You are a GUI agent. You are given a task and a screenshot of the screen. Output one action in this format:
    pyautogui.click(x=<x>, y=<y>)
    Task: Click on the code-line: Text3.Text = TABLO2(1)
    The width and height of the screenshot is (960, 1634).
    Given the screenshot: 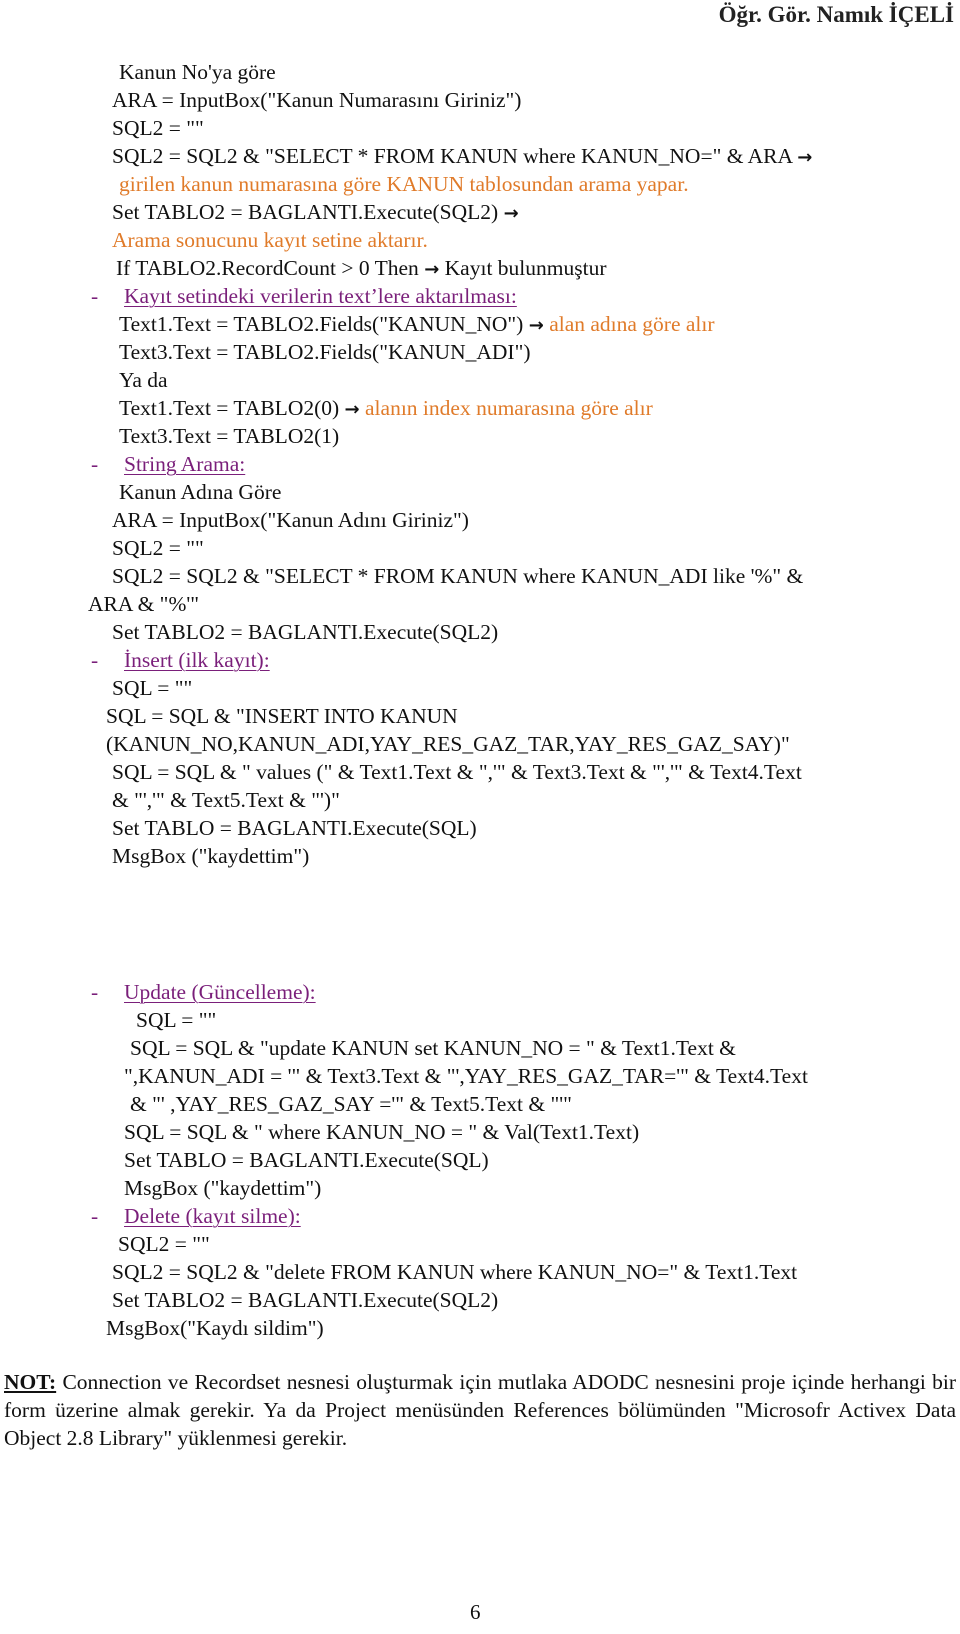 What is the action you would take?
    pyautogui.click(x=229, y=436)
    